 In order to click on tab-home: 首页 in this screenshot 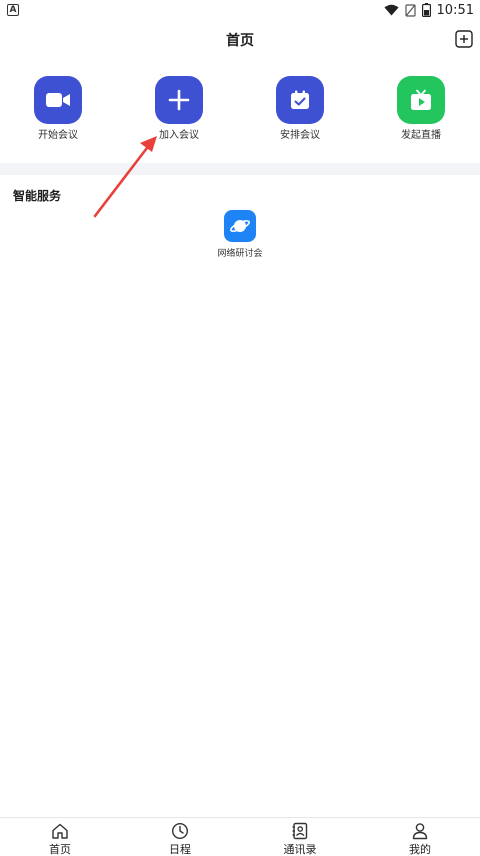, I will do `click(60, 839)`.